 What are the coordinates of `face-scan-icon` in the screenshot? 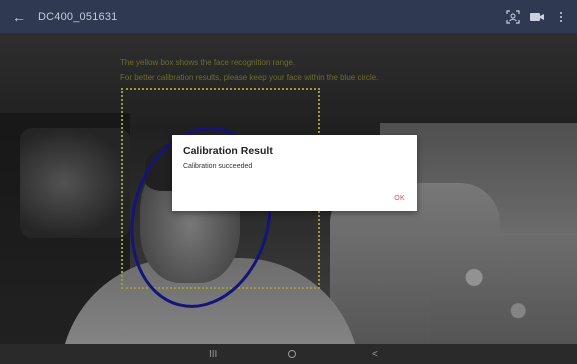 It's located at (513, 16).